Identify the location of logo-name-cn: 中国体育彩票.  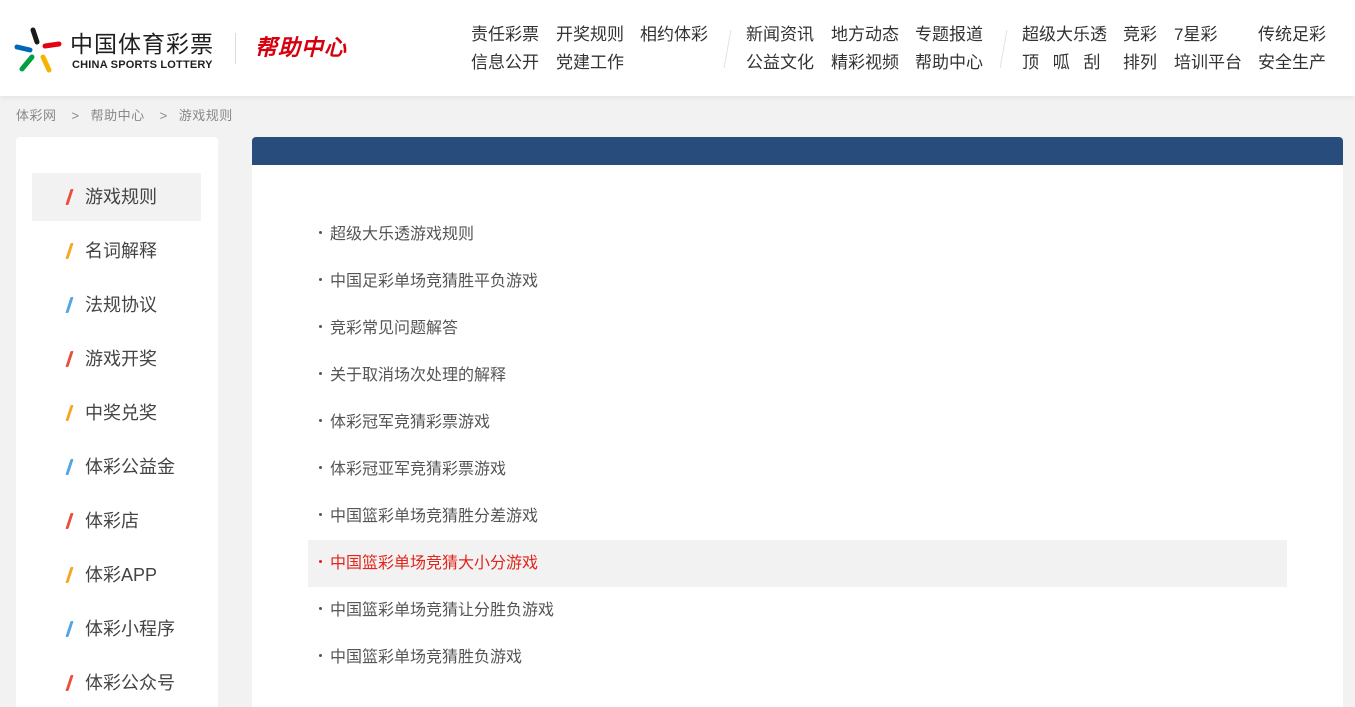
(142, 44).